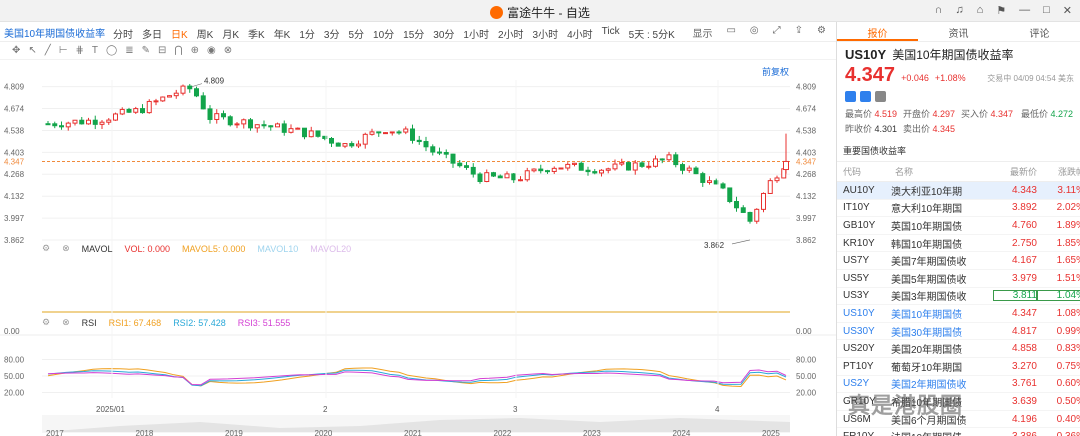  What do you see at coordinates (958, 349) in the screenshot?
I see `table-row: US20Y 美国20年期国债 4.858 0.83%` at bounding box center [958, 349].